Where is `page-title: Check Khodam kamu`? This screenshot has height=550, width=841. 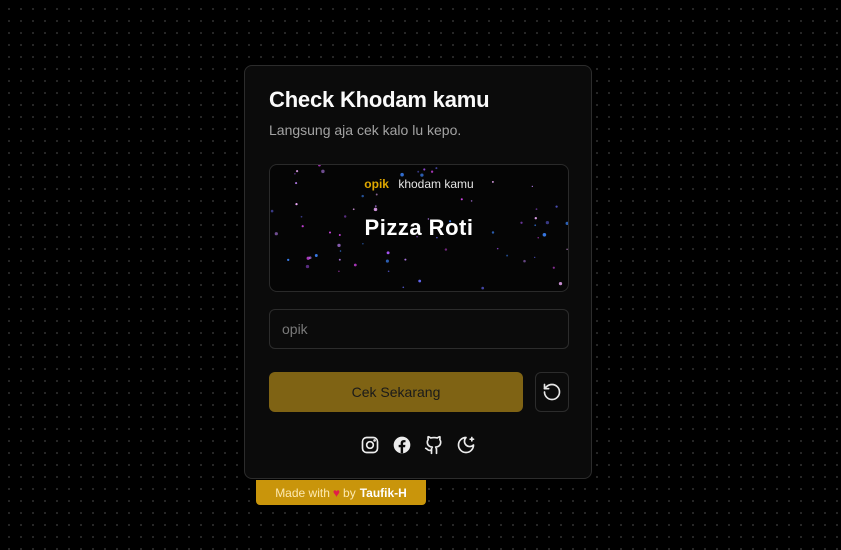 page-title: Check Khodam kamu is located at coordinates (379, 99).